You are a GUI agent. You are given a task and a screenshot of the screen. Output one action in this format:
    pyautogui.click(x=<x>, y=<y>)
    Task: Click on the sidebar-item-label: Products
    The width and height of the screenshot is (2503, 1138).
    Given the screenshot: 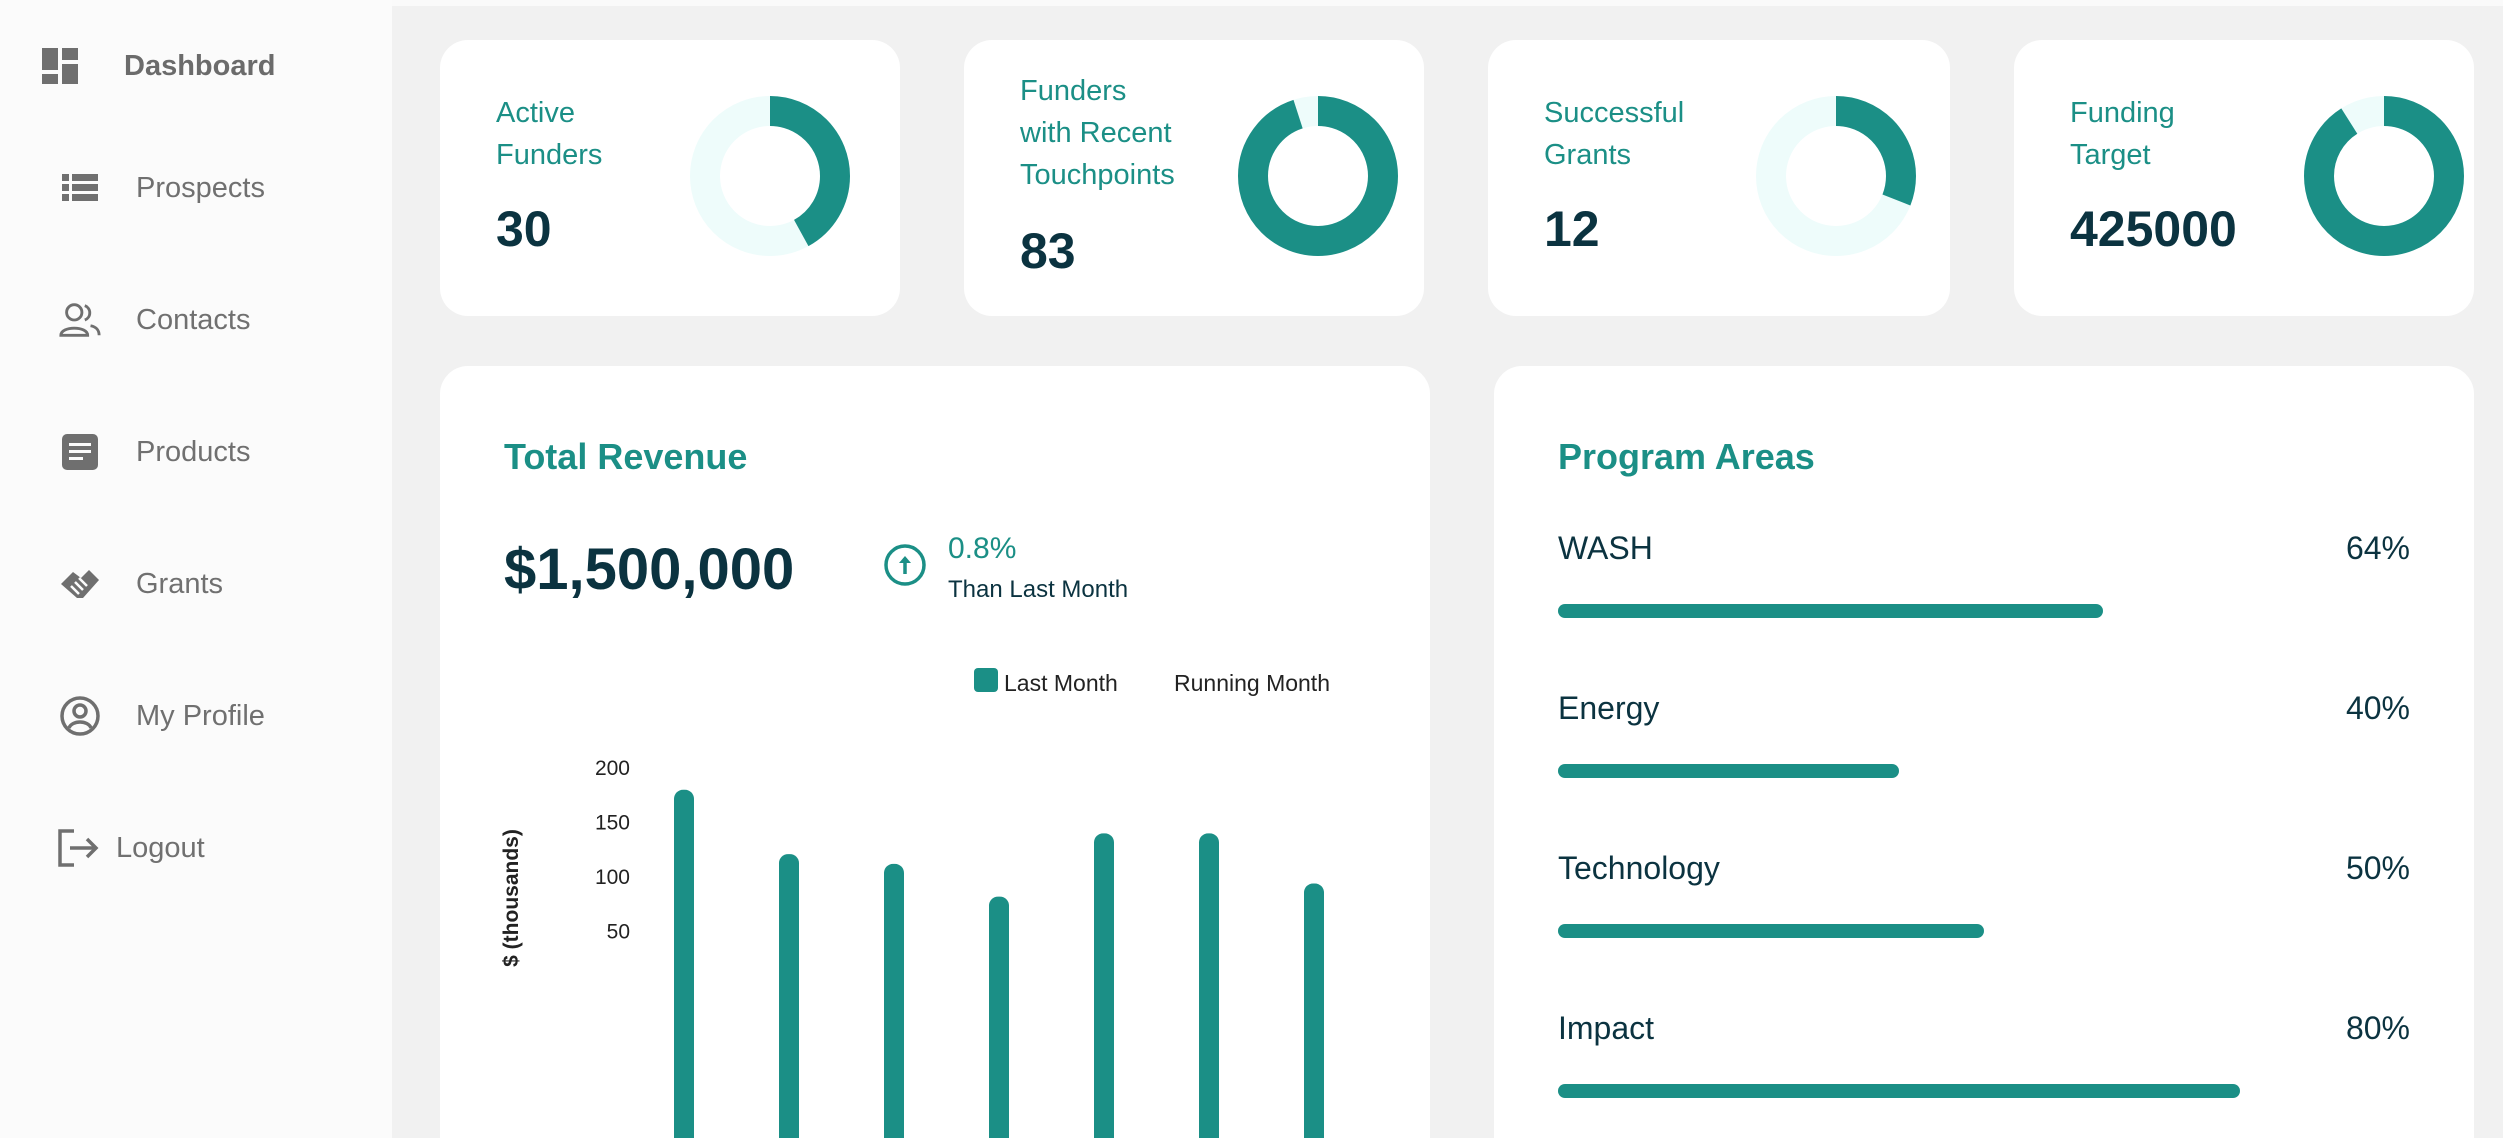 What is the action you would take?
    pyautogui.click(x=193, y=451)
    